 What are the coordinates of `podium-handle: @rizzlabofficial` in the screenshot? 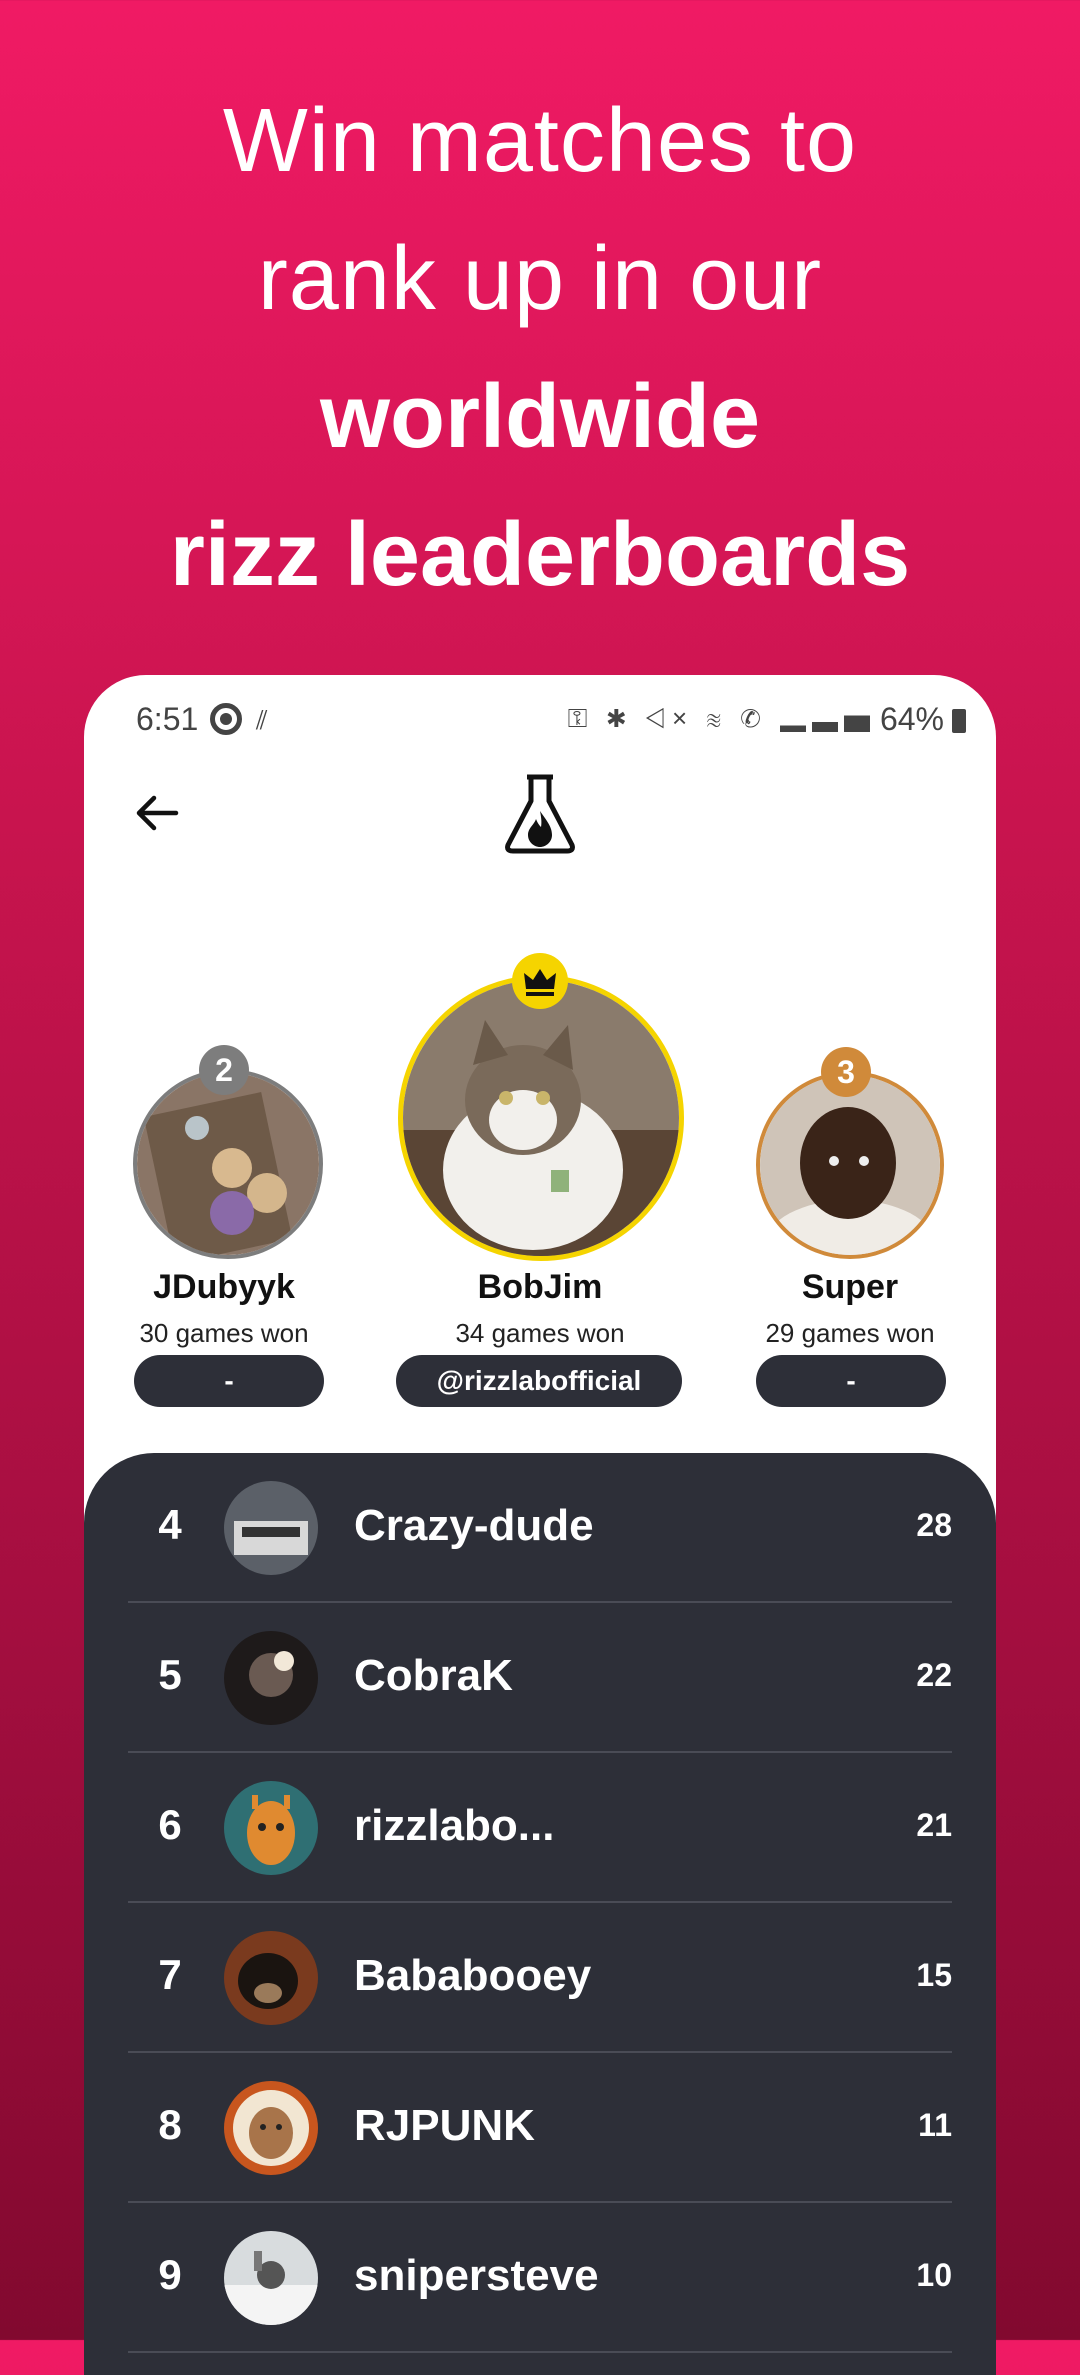 It's located at (539, 1381).